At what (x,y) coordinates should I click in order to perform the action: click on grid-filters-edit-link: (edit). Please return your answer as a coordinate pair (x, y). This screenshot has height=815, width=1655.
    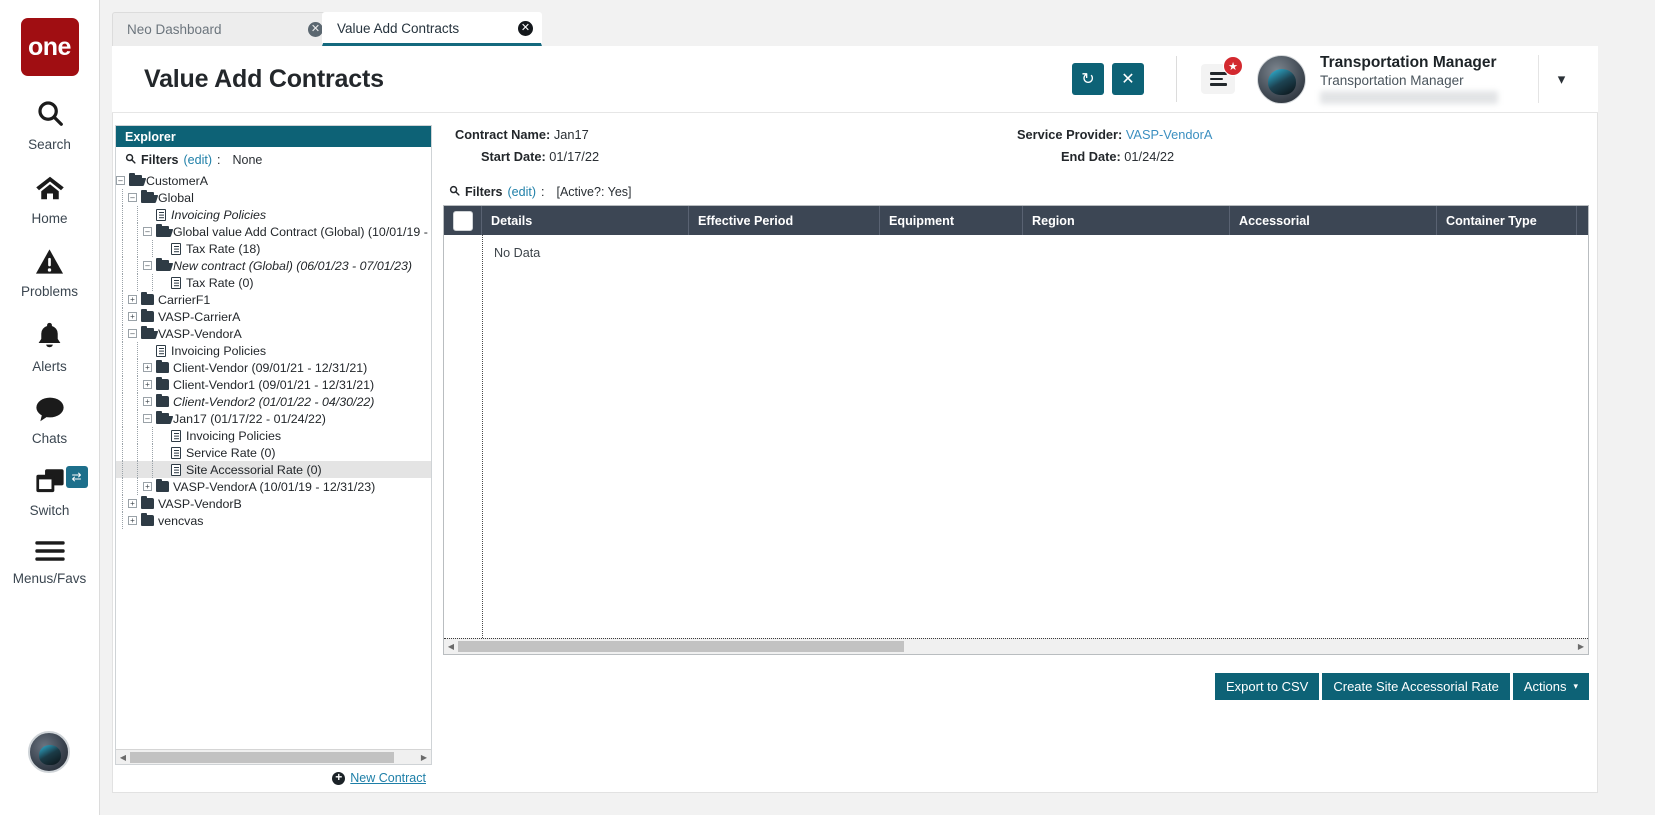
    Looking at the image, I should click on (522, 192).